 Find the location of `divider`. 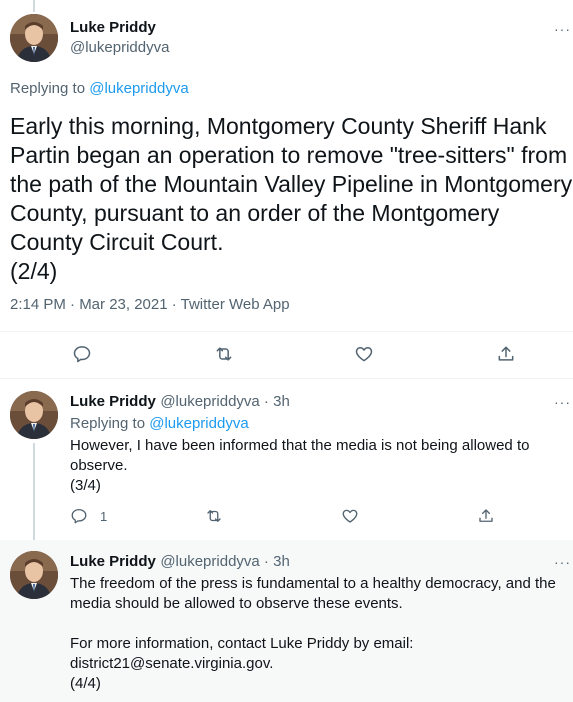

divider is located at coordinates (286, 331).